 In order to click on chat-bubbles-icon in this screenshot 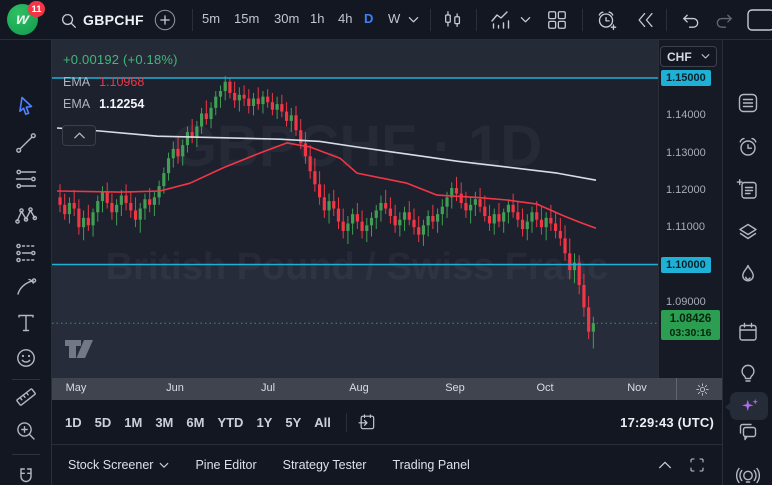, I will do `click(748, 432)`.